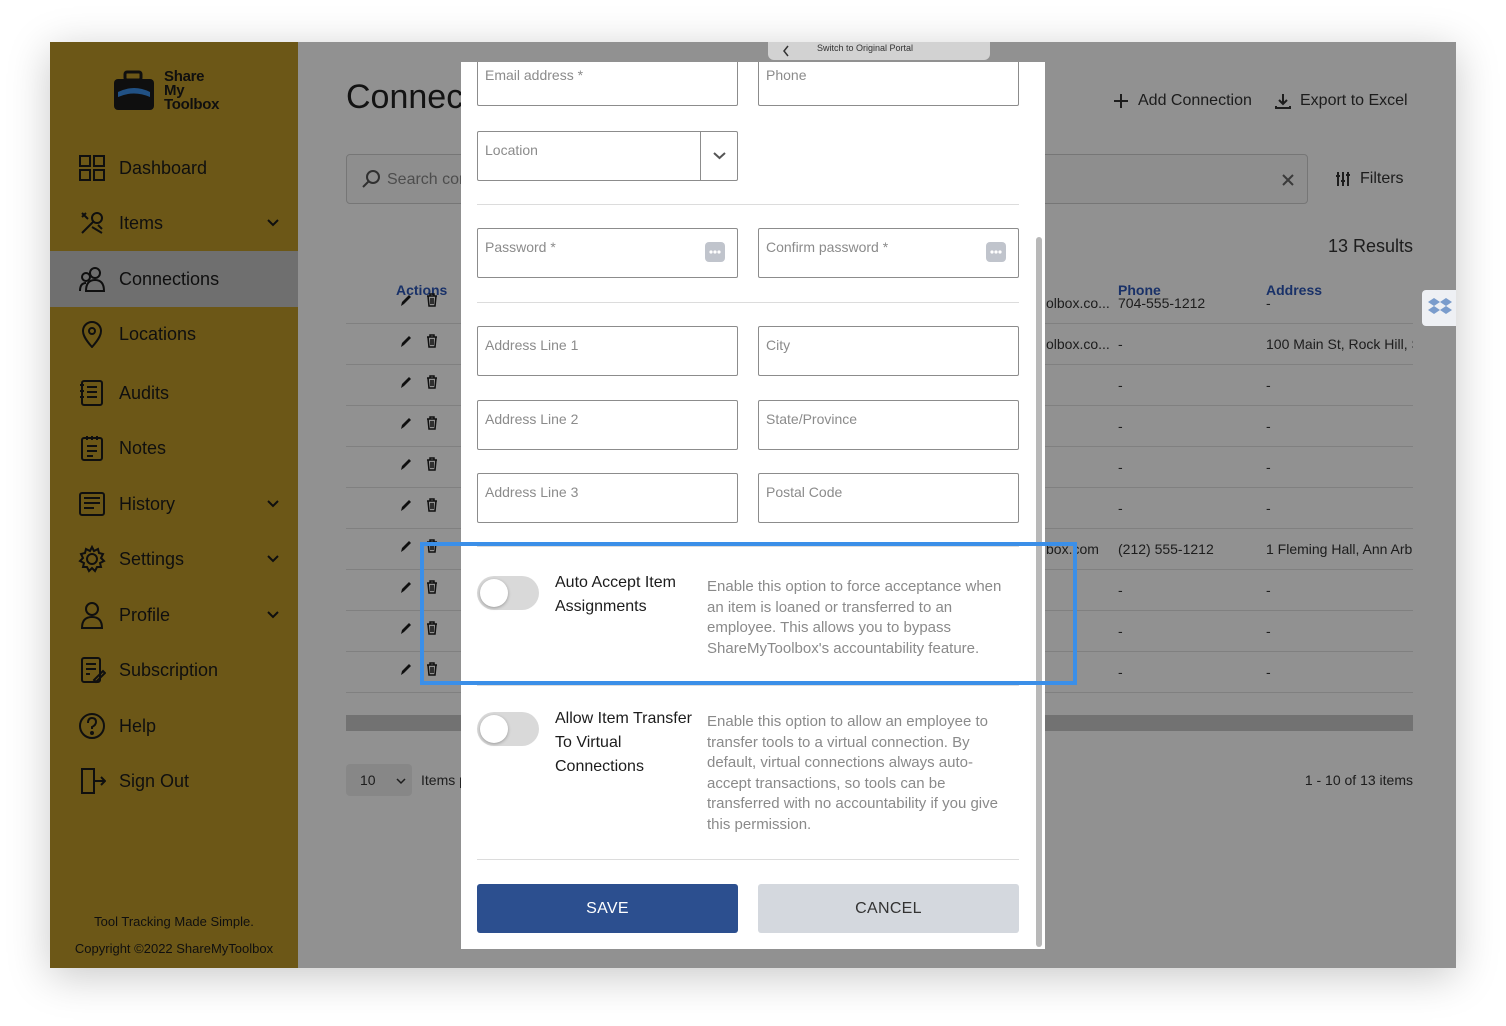 This screenshot has width=1506, height=1026. Describe the element at coordinates (700, 156) in the screenshot. I see `select-divider` at that location.